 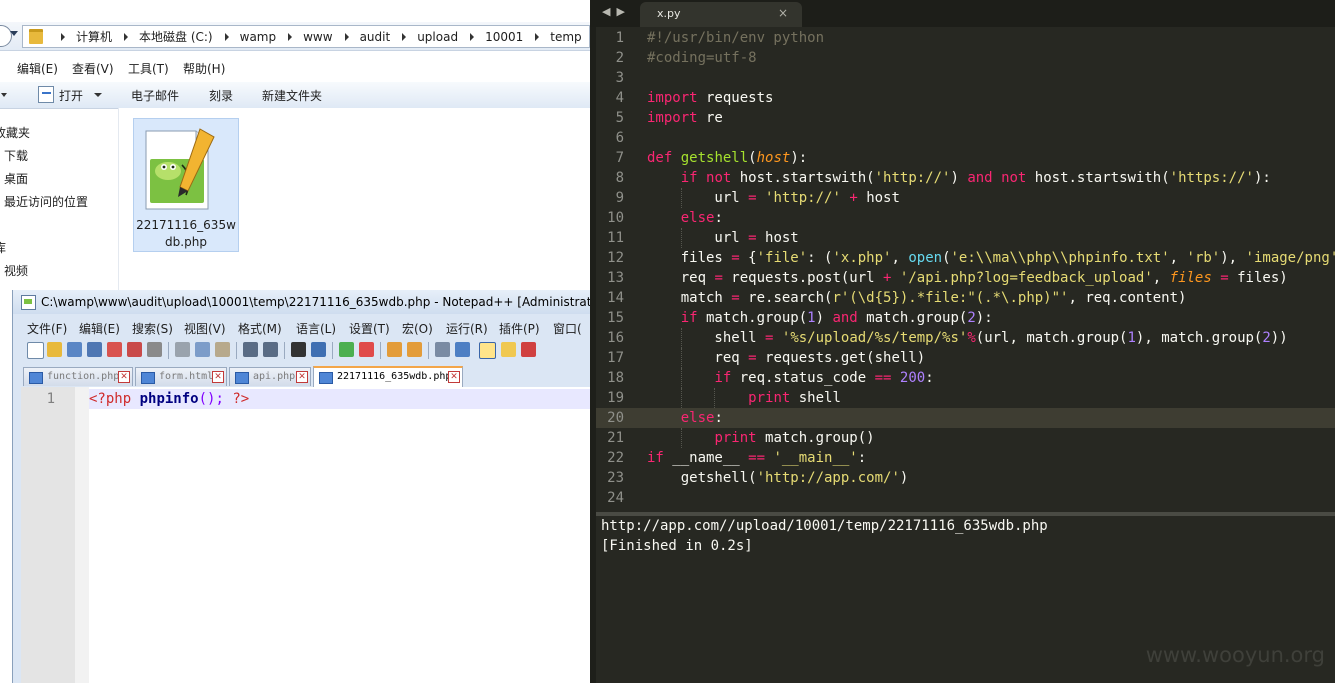 What do you see at coordinates (519, 328) in the screenshot?
I see `menu-plugins: 插件(P)` at bounding box center [519, 328].